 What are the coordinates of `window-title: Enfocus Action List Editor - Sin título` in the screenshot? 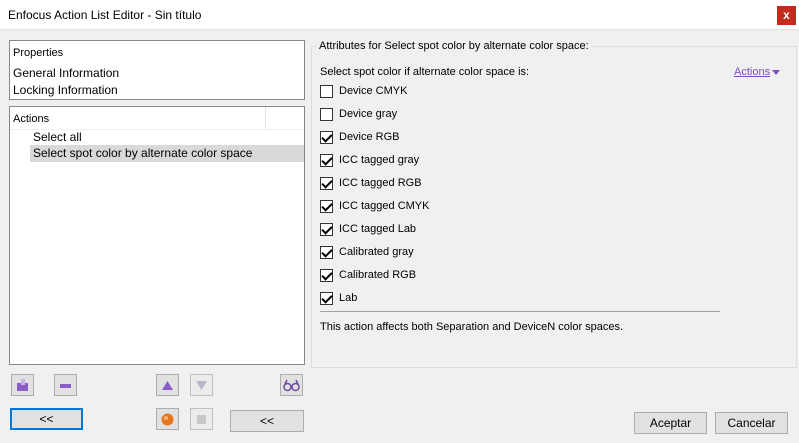 It's located at (105, 15).